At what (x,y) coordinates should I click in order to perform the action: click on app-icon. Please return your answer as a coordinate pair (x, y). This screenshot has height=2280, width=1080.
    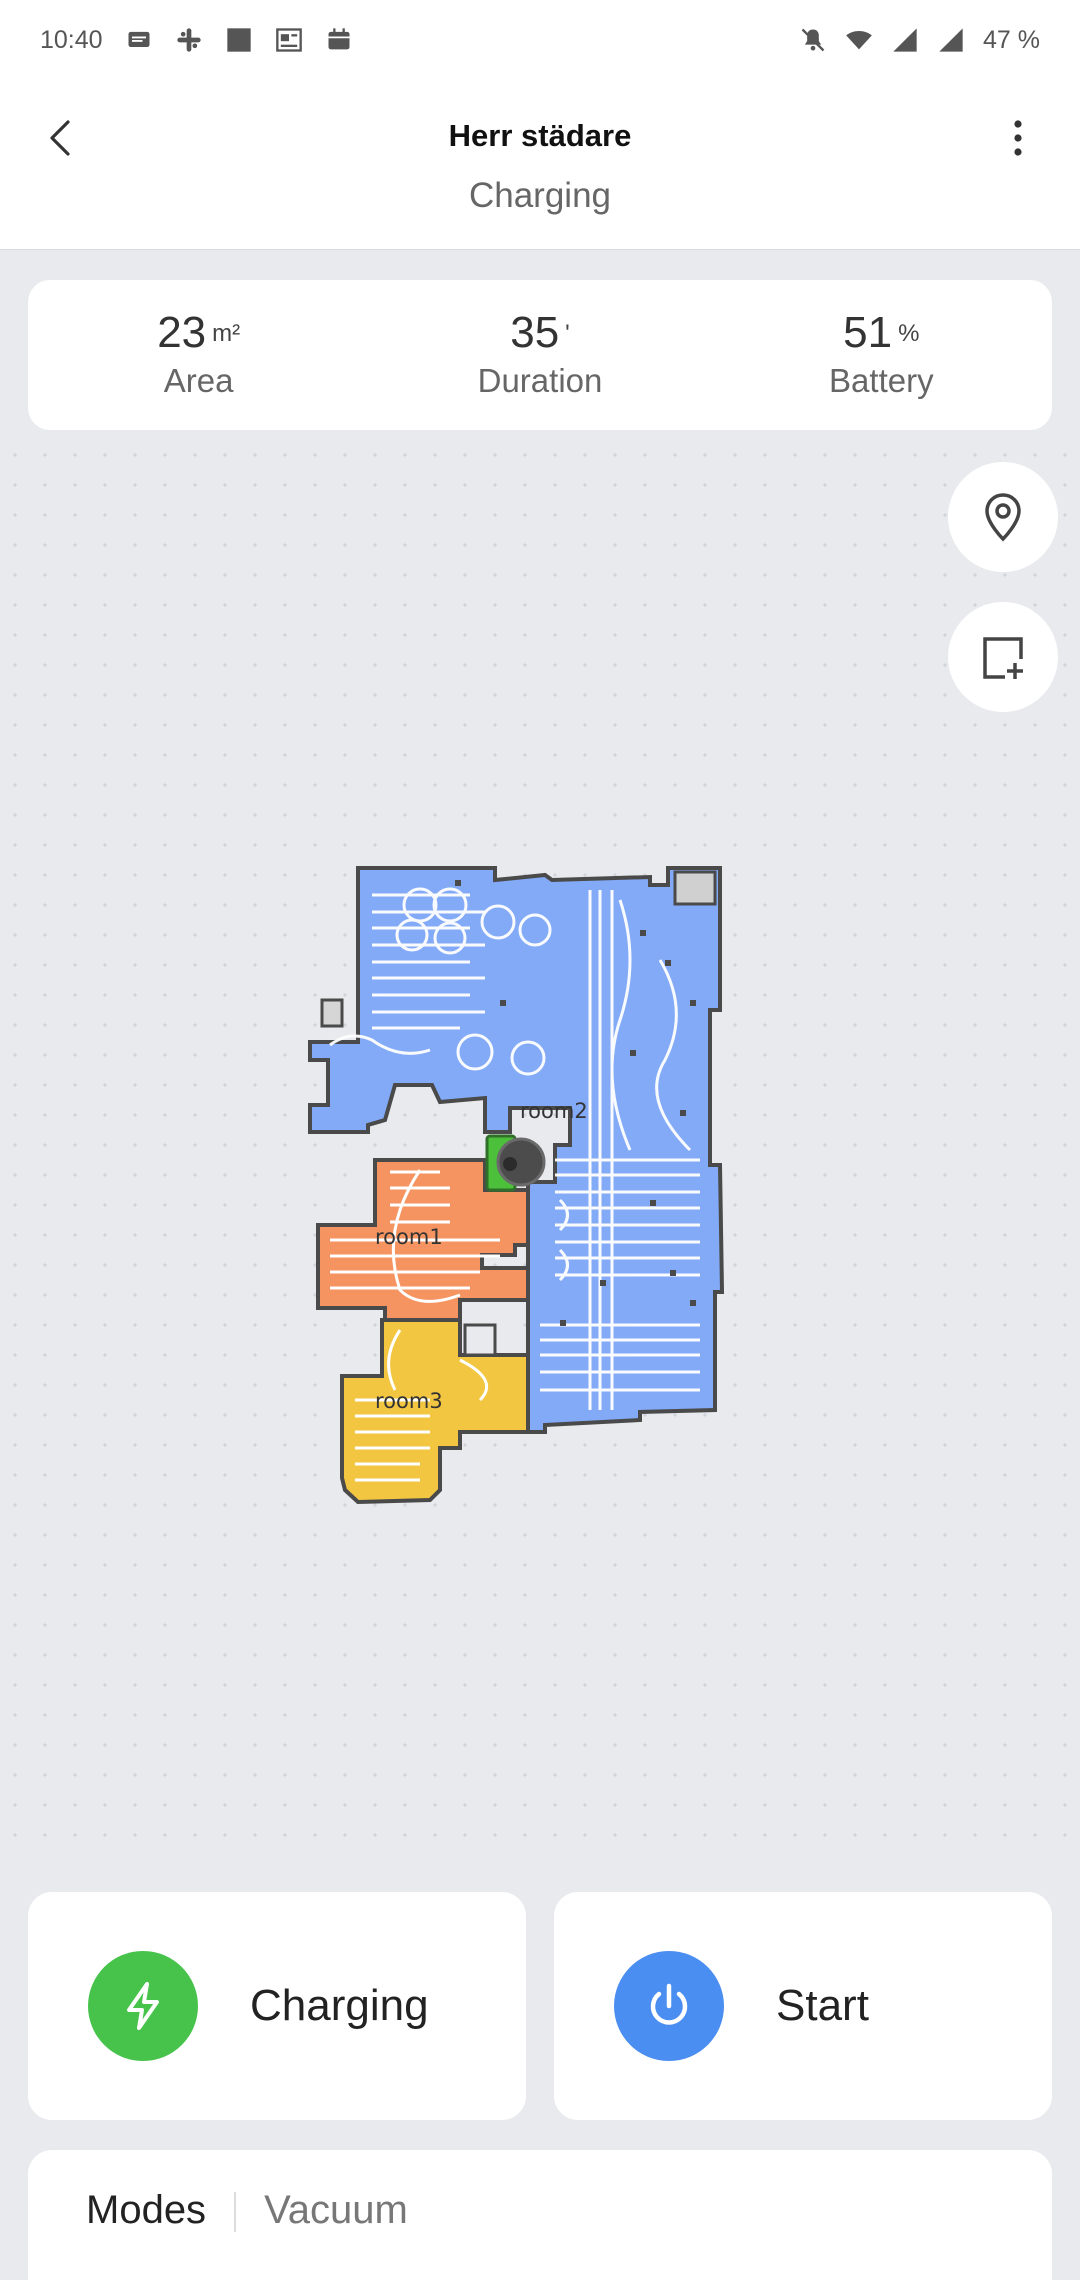
    Looking at the image, I should click on (238, 40).